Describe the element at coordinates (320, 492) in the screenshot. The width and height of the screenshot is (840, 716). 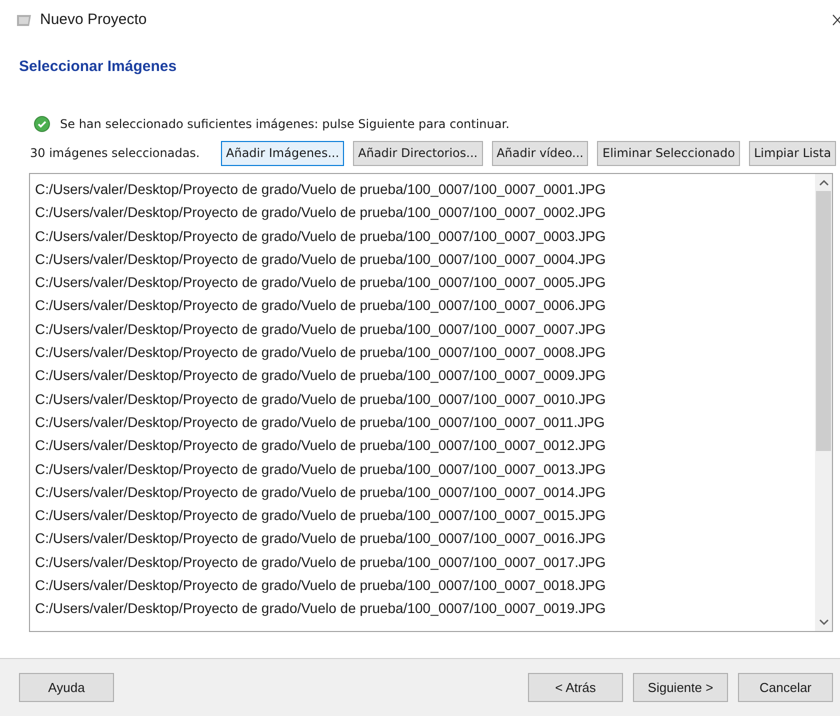
I see `file-path: C:/Users/valer/Desktop/Proyecto de grado/Vuelo de prueba/100_0007/100_0007_0014.JPG` at that location.